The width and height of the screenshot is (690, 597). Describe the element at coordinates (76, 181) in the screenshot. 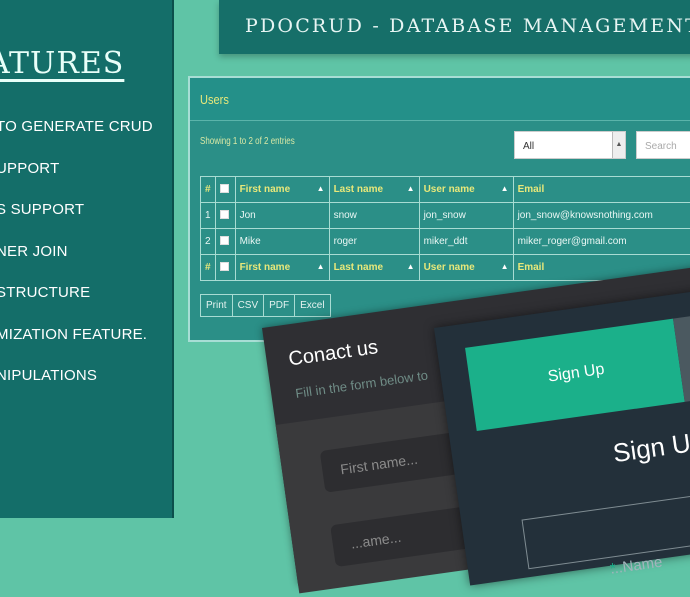

I see `feature-item: UPPORT` at that location.